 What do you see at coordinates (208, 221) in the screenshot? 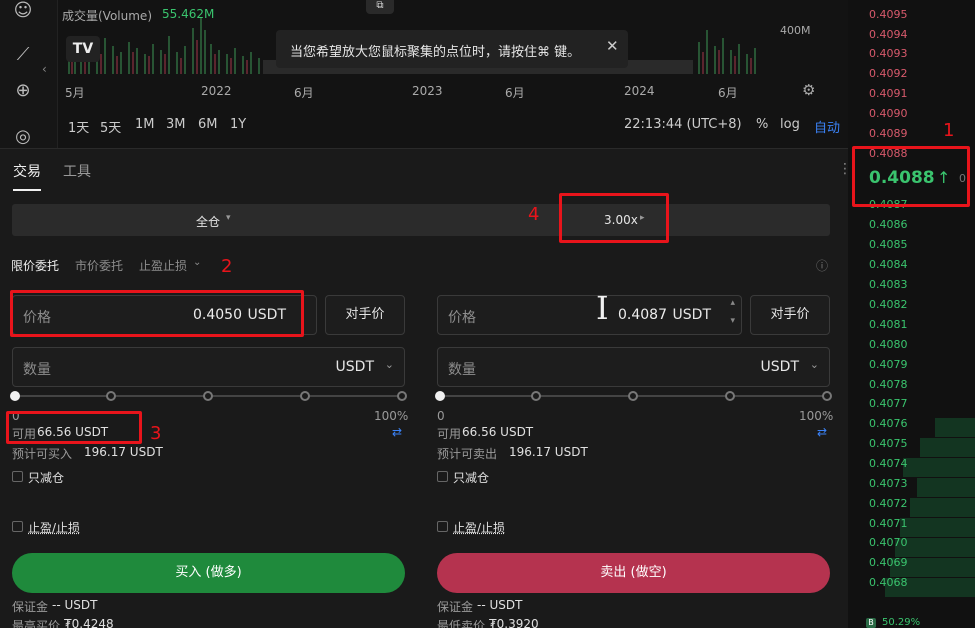
I see `margin-mode-selector: 全仓` at bounding box center [208, 221].